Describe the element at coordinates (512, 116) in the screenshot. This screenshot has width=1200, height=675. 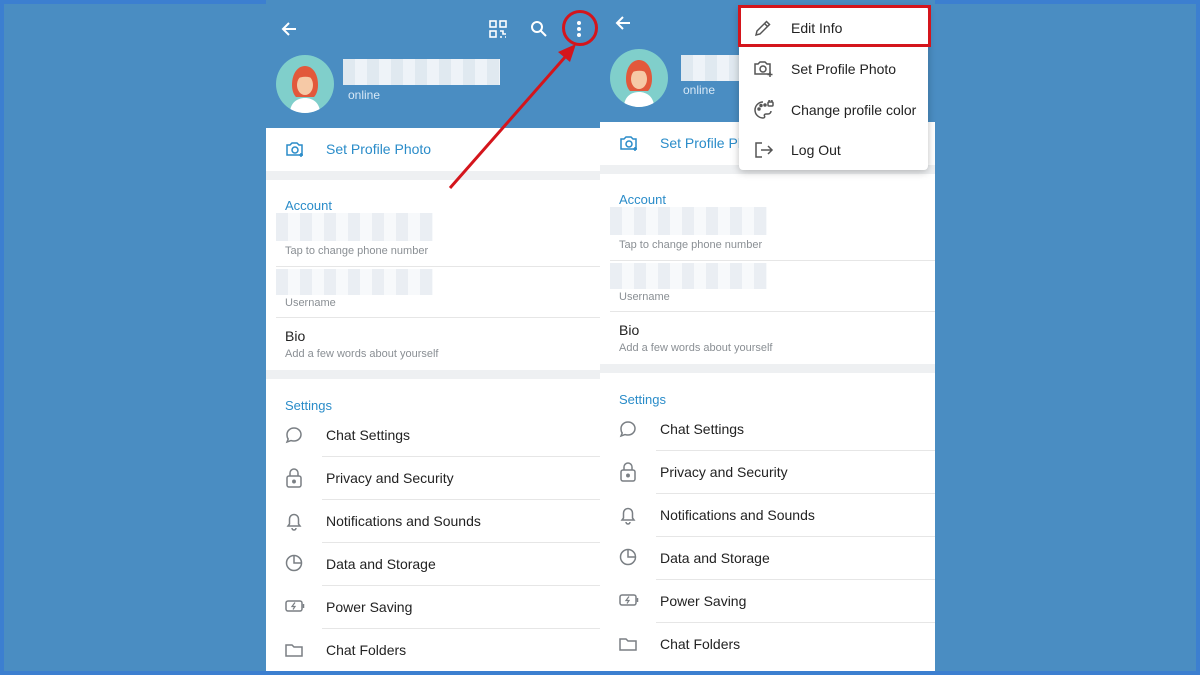
I see `annotation-arrow` at that location.